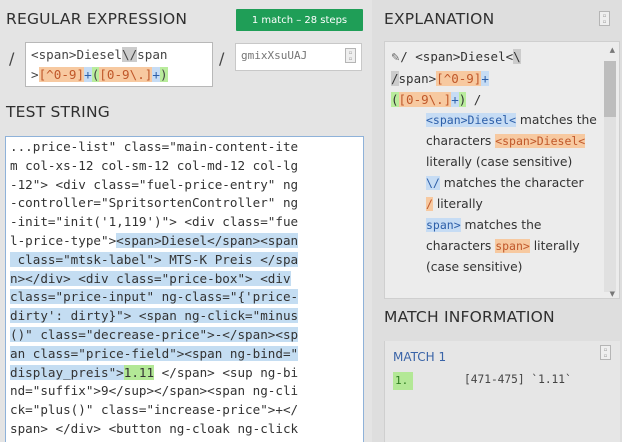 The height and width of the screenshot is (442, 622). I want to click on regex-char-class: [^0-9], so click(61, 74).